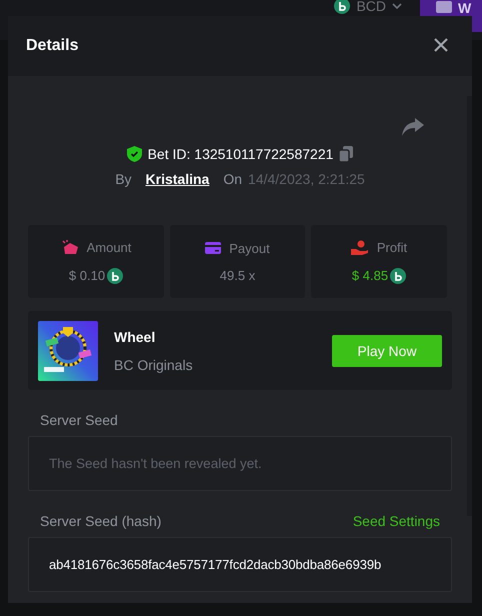 This screenshot has height=616, width=482. I want to click on stat-value: 49.5 x, so click(238, 275).